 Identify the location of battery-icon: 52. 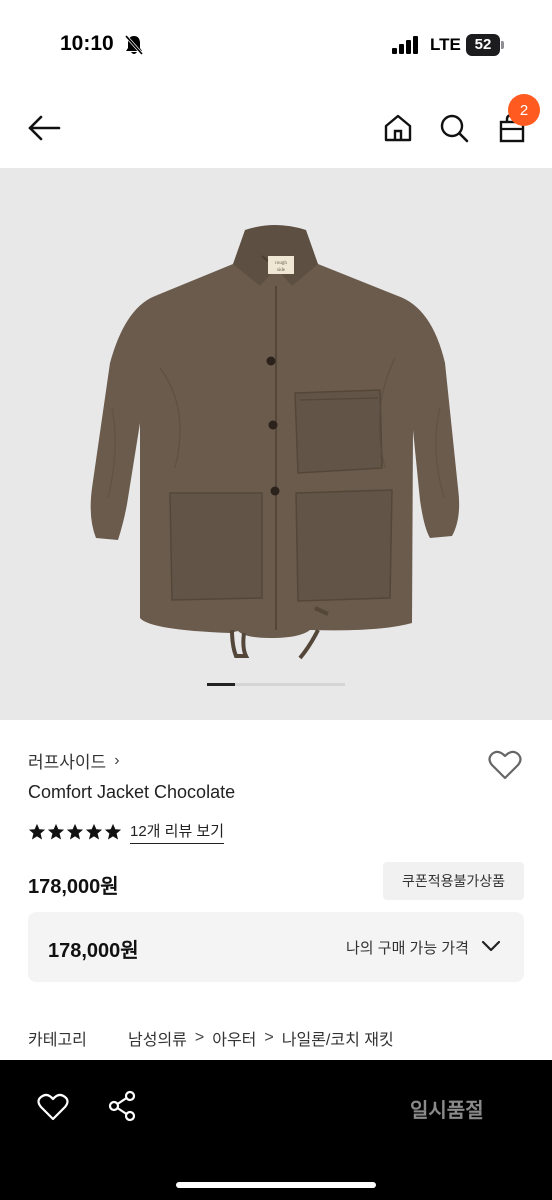
(485, 45).